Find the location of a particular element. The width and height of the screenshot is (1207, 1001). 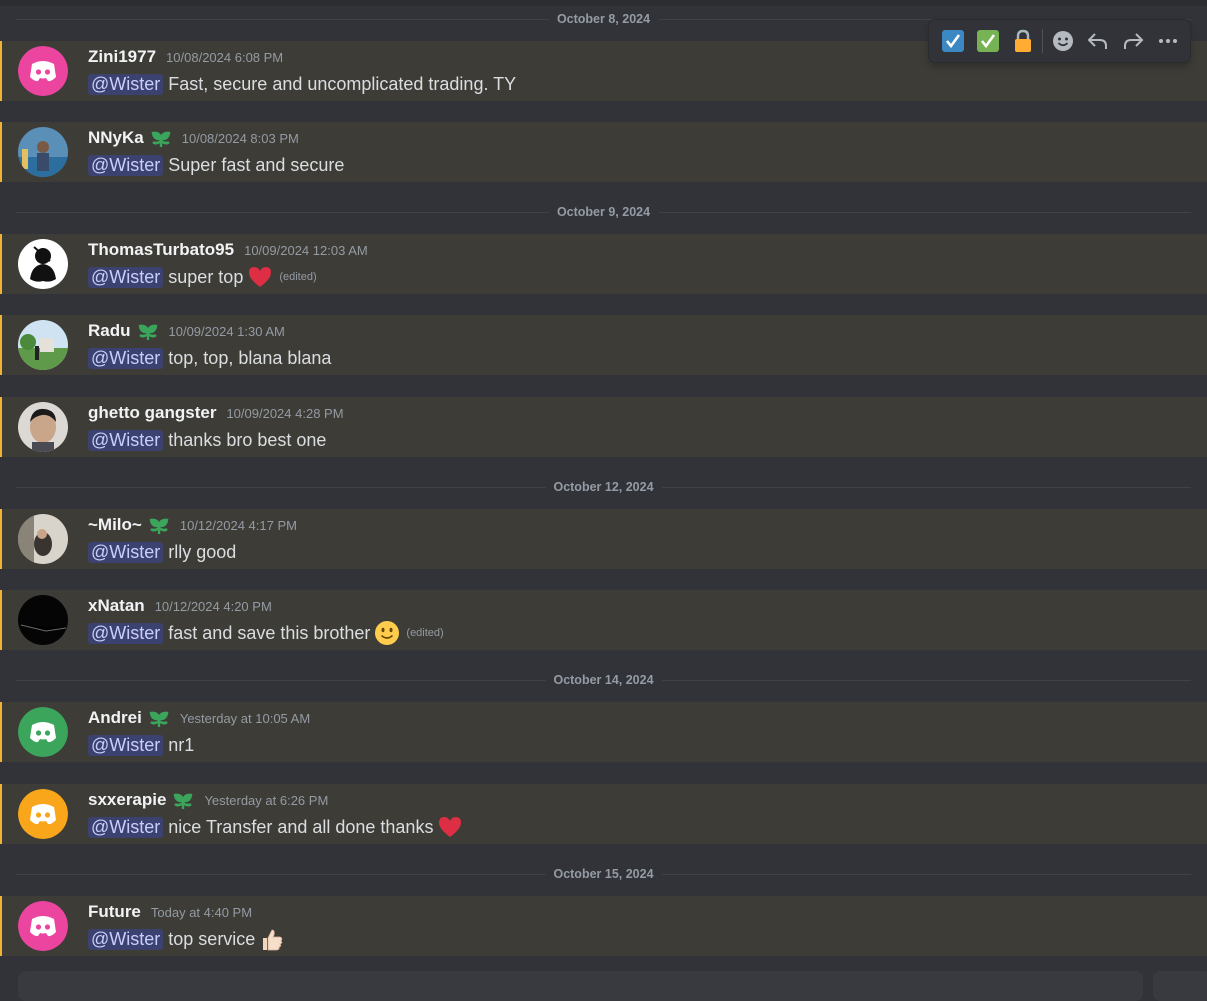

composer-side-panel is located at coordinates (1180, 986).